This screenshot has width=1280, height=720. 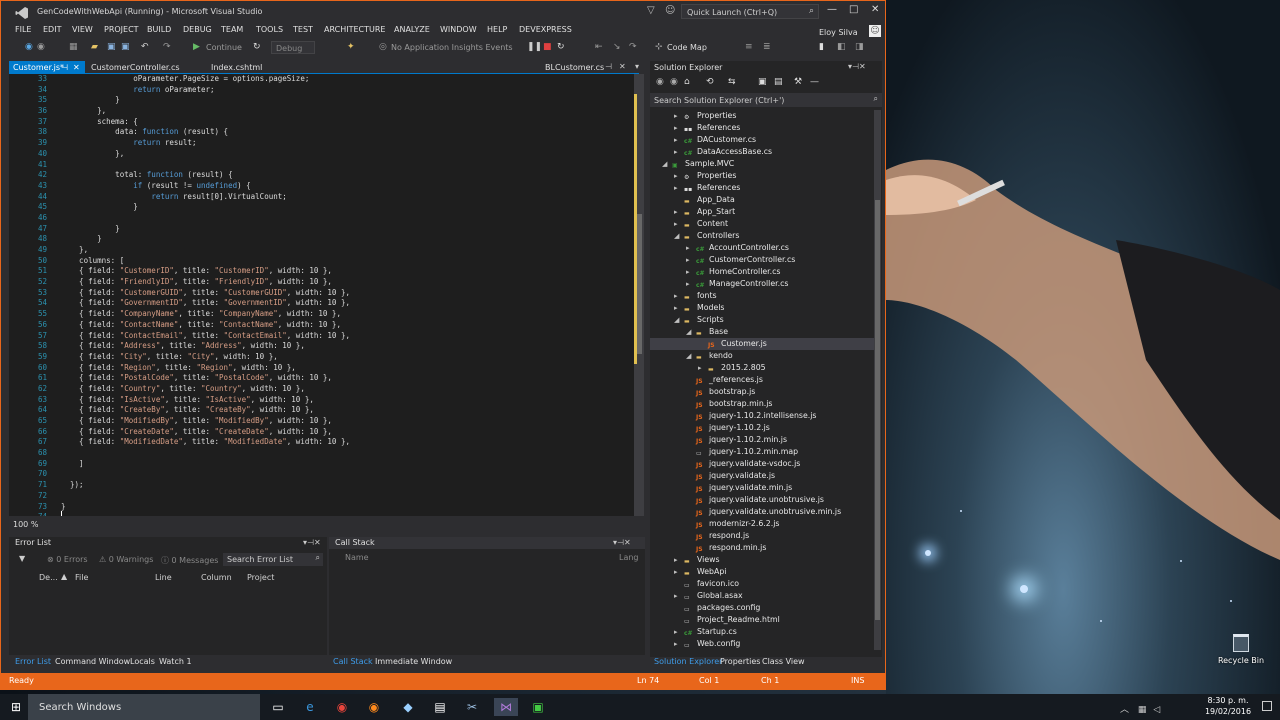 What do you see at coordinates (762, 296) in the screenshot?
I see `tree-item: ▸ ▬ fonts` at bounding box center [762, 296].